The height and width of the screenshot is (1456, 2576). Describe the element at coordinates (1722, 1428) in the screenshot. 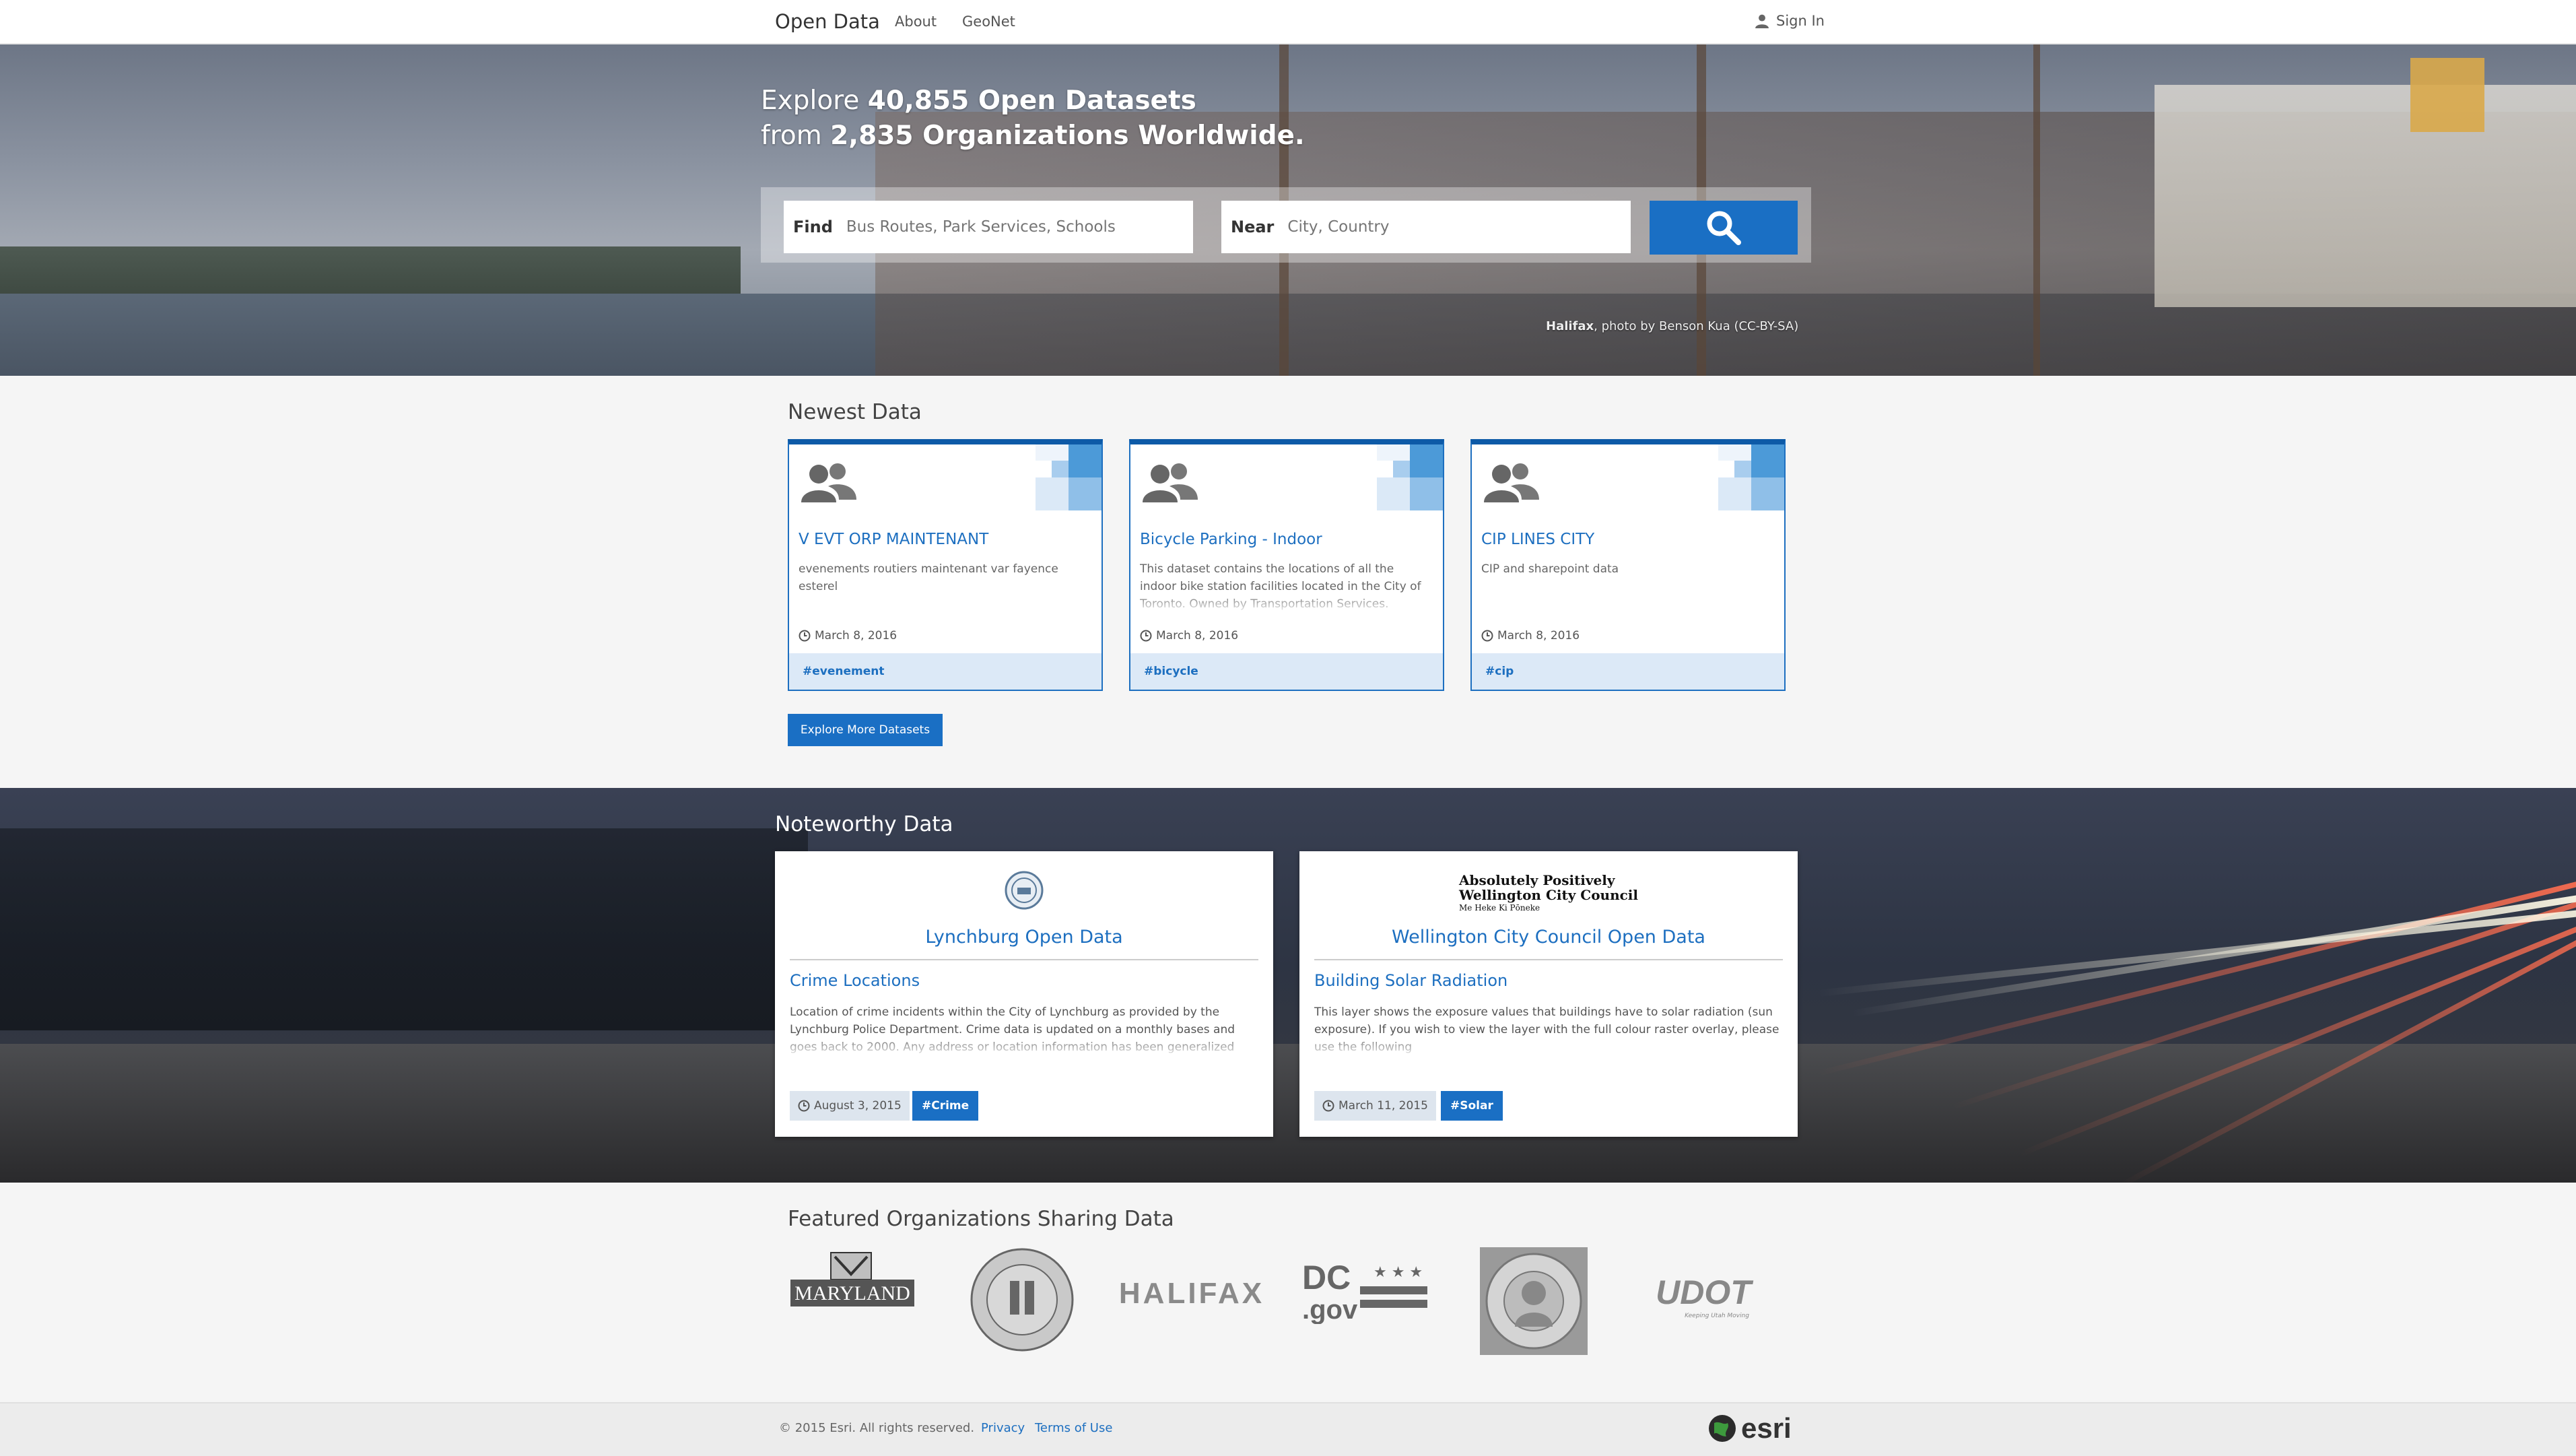

I see `globe-icon` at that location.